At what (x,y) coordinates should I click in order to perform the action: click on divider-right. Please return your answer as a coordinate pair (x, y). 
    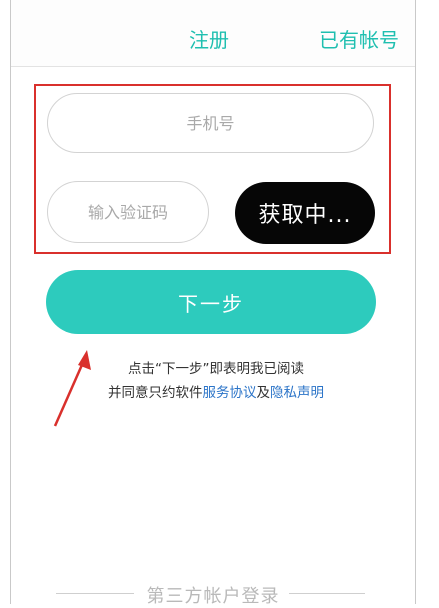
    Looking at the image, I should click on (327, 593).